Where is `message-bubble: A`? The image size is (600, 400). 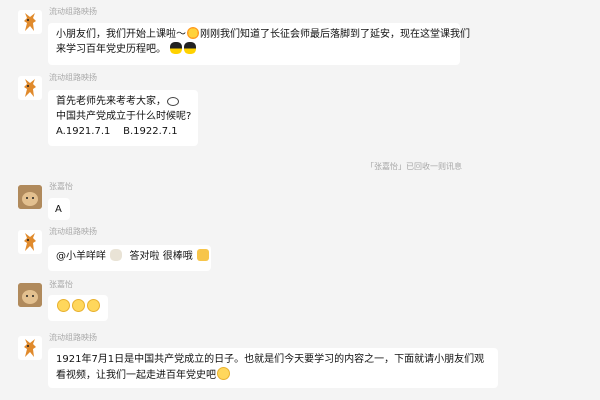 message-bubble: A is located at coordinates (59, 209).